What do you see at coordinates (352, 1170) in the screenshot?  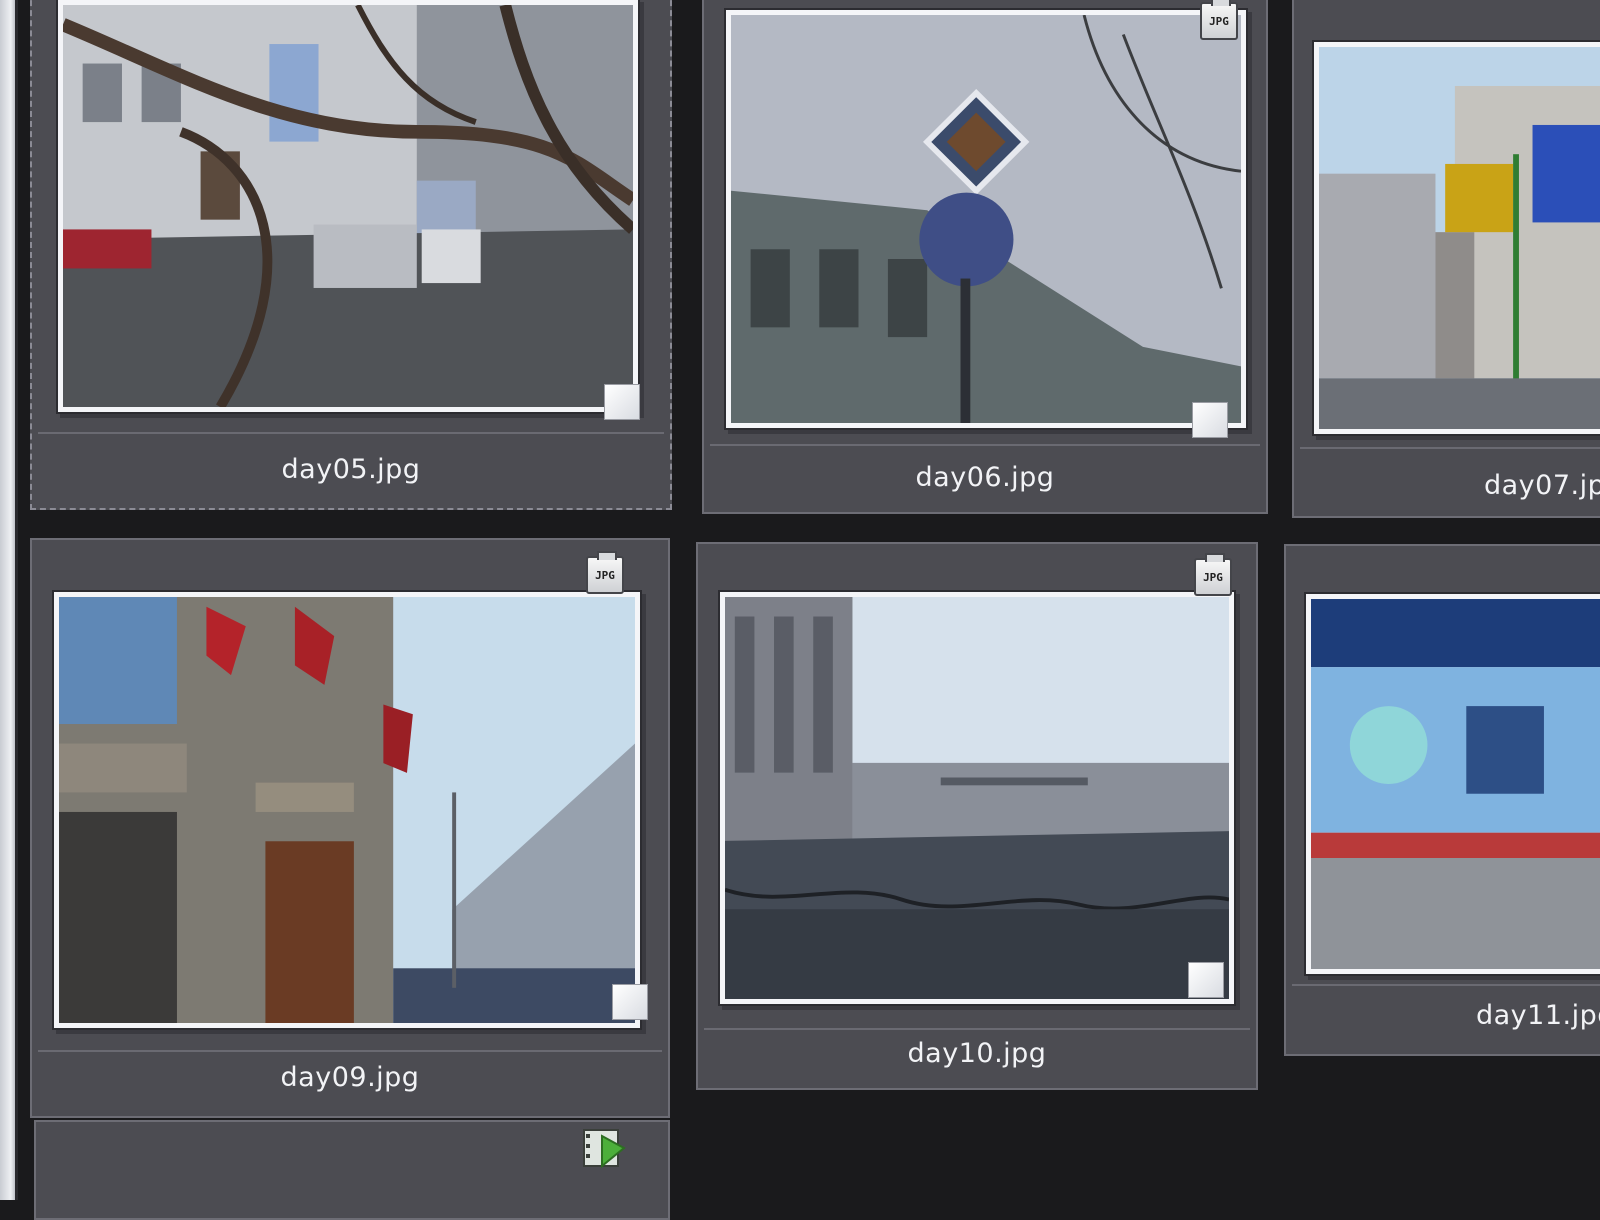 I see `thumbnail-tile-video` at bounding box center [352, 1170].